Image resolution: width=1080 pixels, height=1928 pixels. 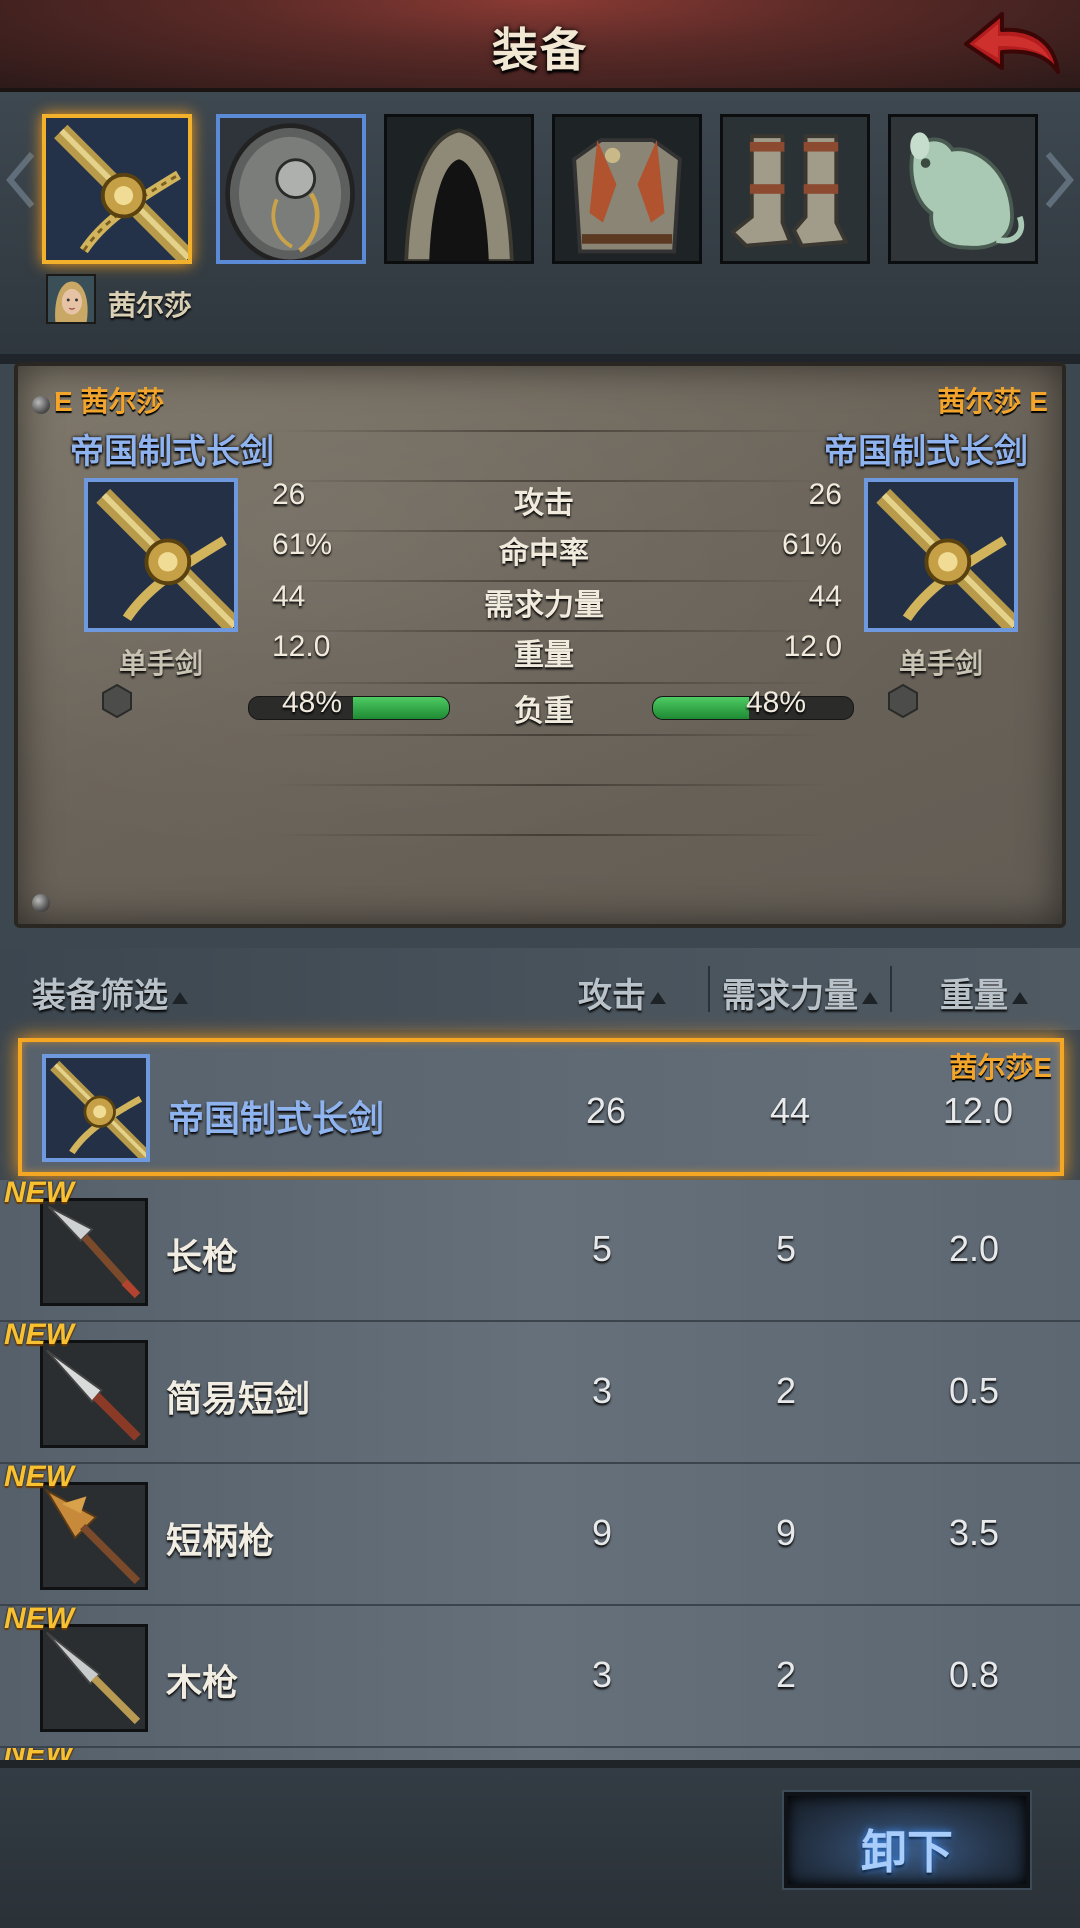 I want to click on chevron-right-icon, so click(x=1059, y=180).